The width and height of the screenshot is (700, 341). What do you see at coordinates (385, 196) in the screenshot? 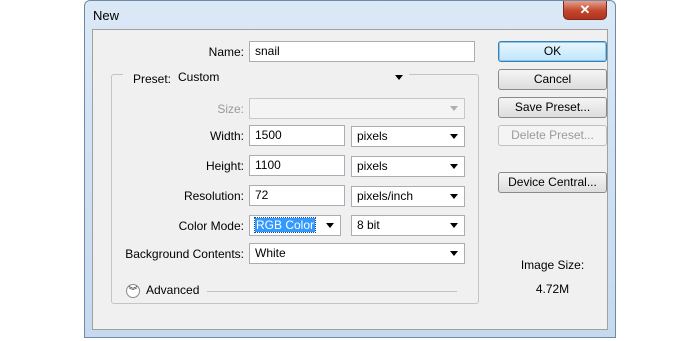
I see `resolution-unit-value: pixels/inch` at bounding box center [385, 196].